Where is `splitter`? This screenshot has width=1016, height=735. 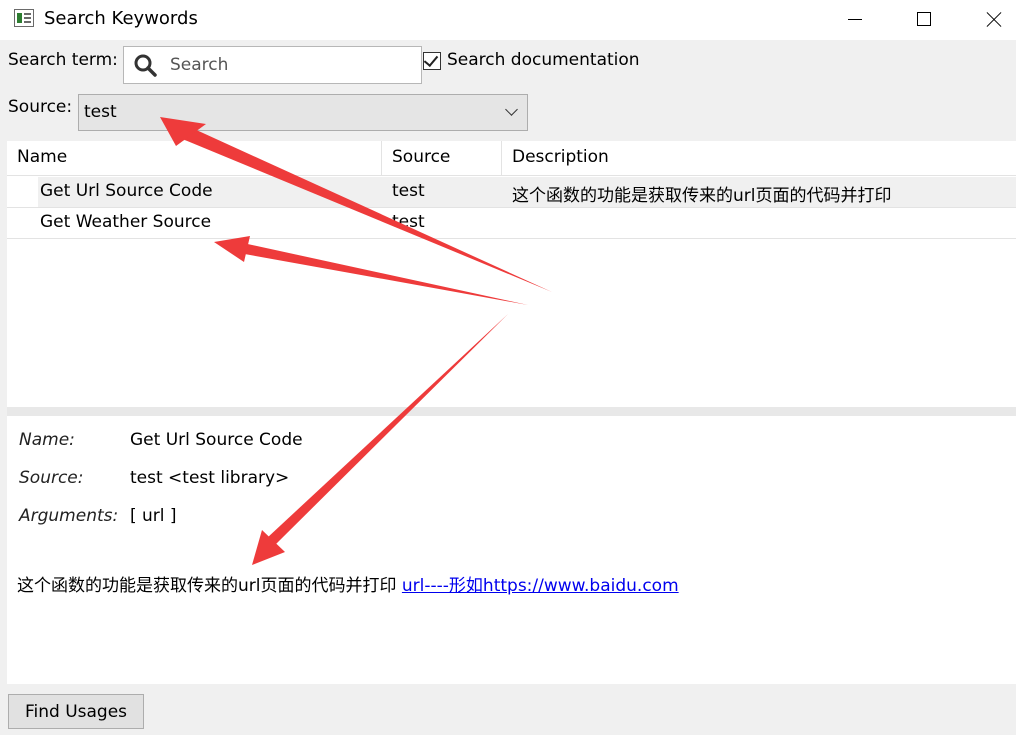 splitter is located at coordinates (511, 411).